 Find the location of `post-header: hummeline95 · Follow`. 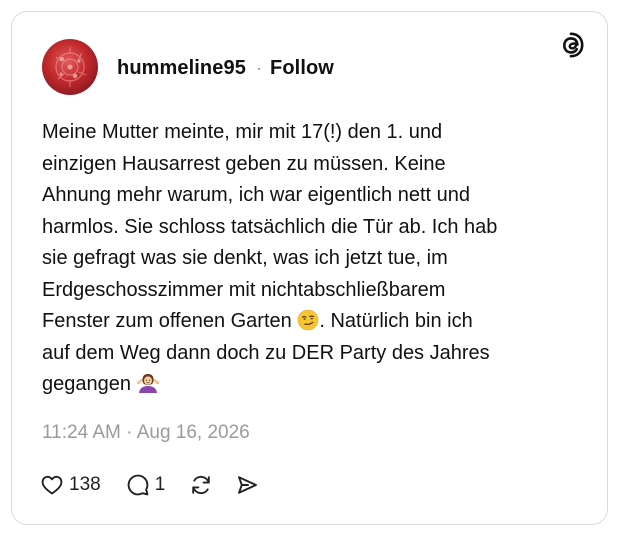

post-header: hummeline95 · Follow is located at coordinates (225, 68).